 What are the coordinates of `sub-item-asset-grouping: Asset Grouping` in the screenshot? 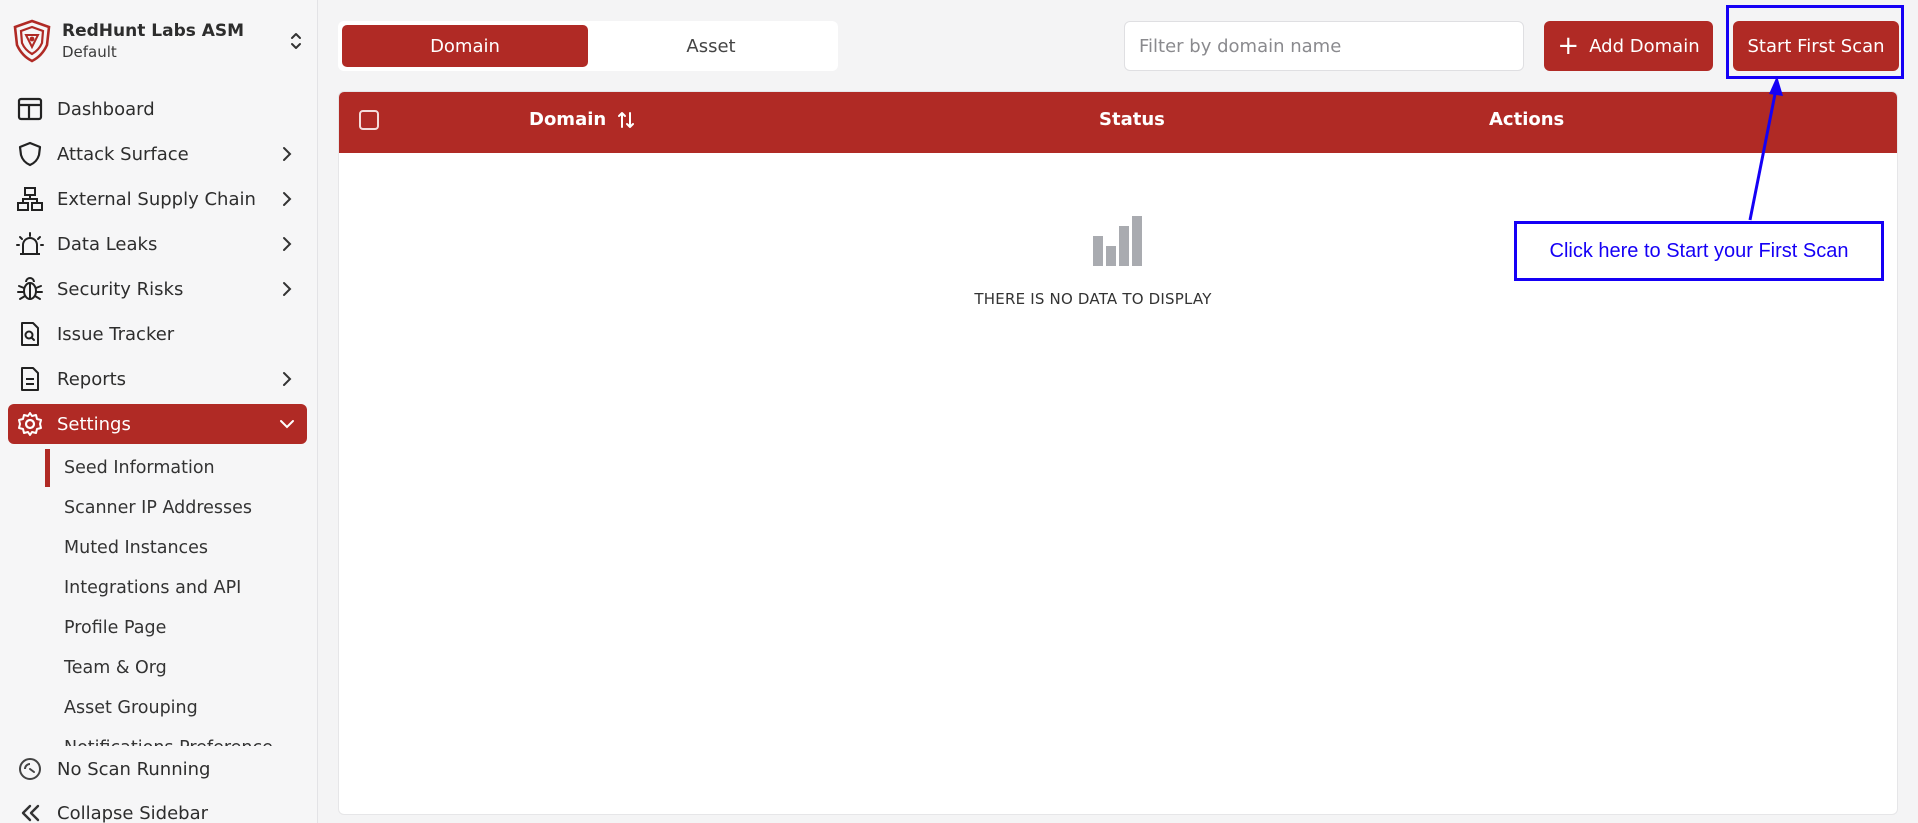 It's located at (174, 708).